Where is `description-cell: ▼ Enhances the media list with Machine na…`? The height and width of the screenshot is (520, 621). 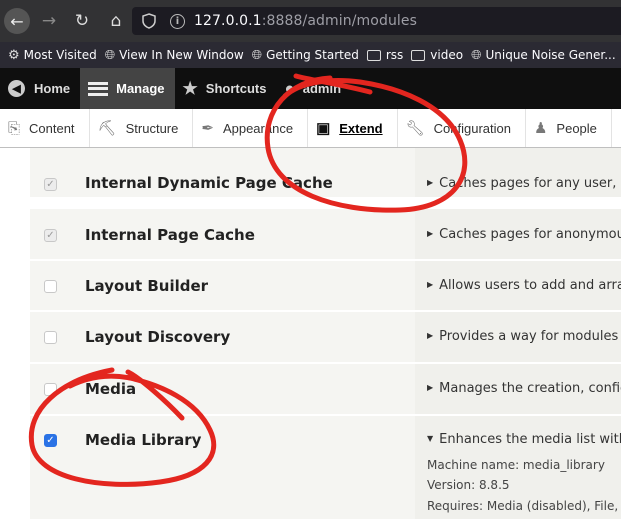 description-cell: ▼ Enhances the media list with Machine na… is located at coordinates (518, 467).